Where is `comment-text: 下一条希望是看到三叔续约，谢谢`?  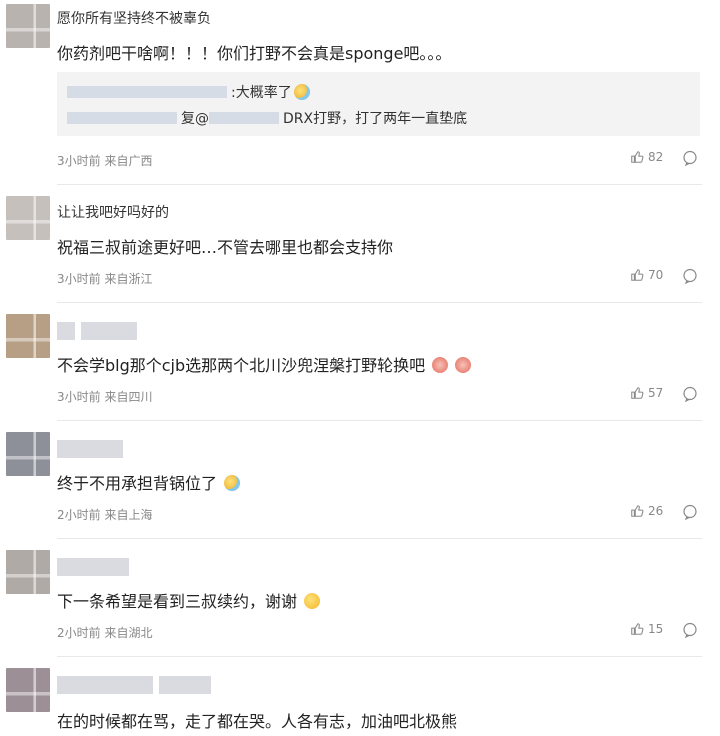 comment-text: 下一条希望是看到三叔续约，谢谢 is located at coordinates (189, 600).